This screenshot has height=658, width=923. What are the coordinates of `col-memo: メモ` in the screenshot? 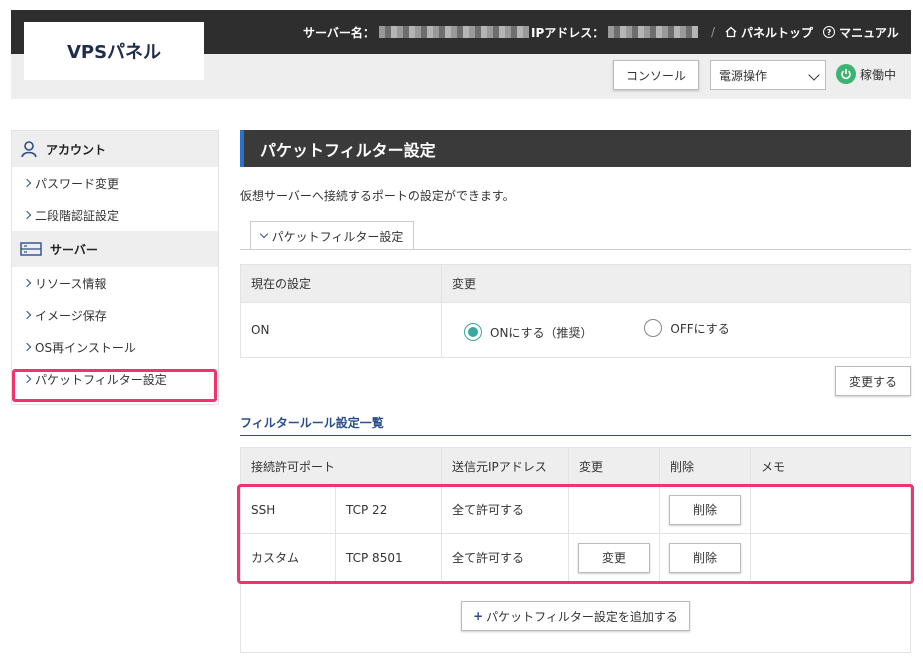 It's located at (830, 466).